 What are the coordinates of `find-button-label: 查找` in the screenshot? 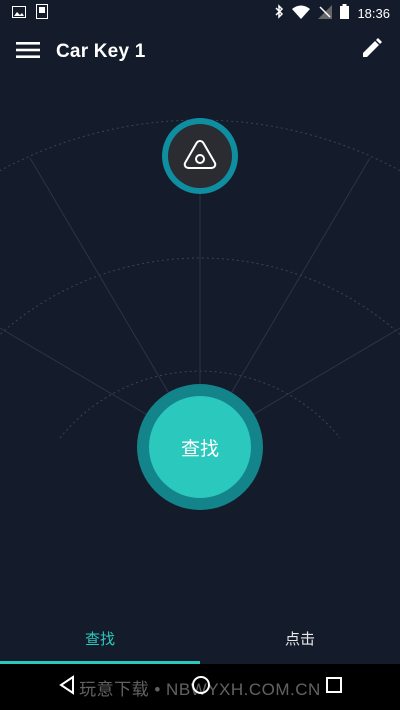 It's located at (199, 448).